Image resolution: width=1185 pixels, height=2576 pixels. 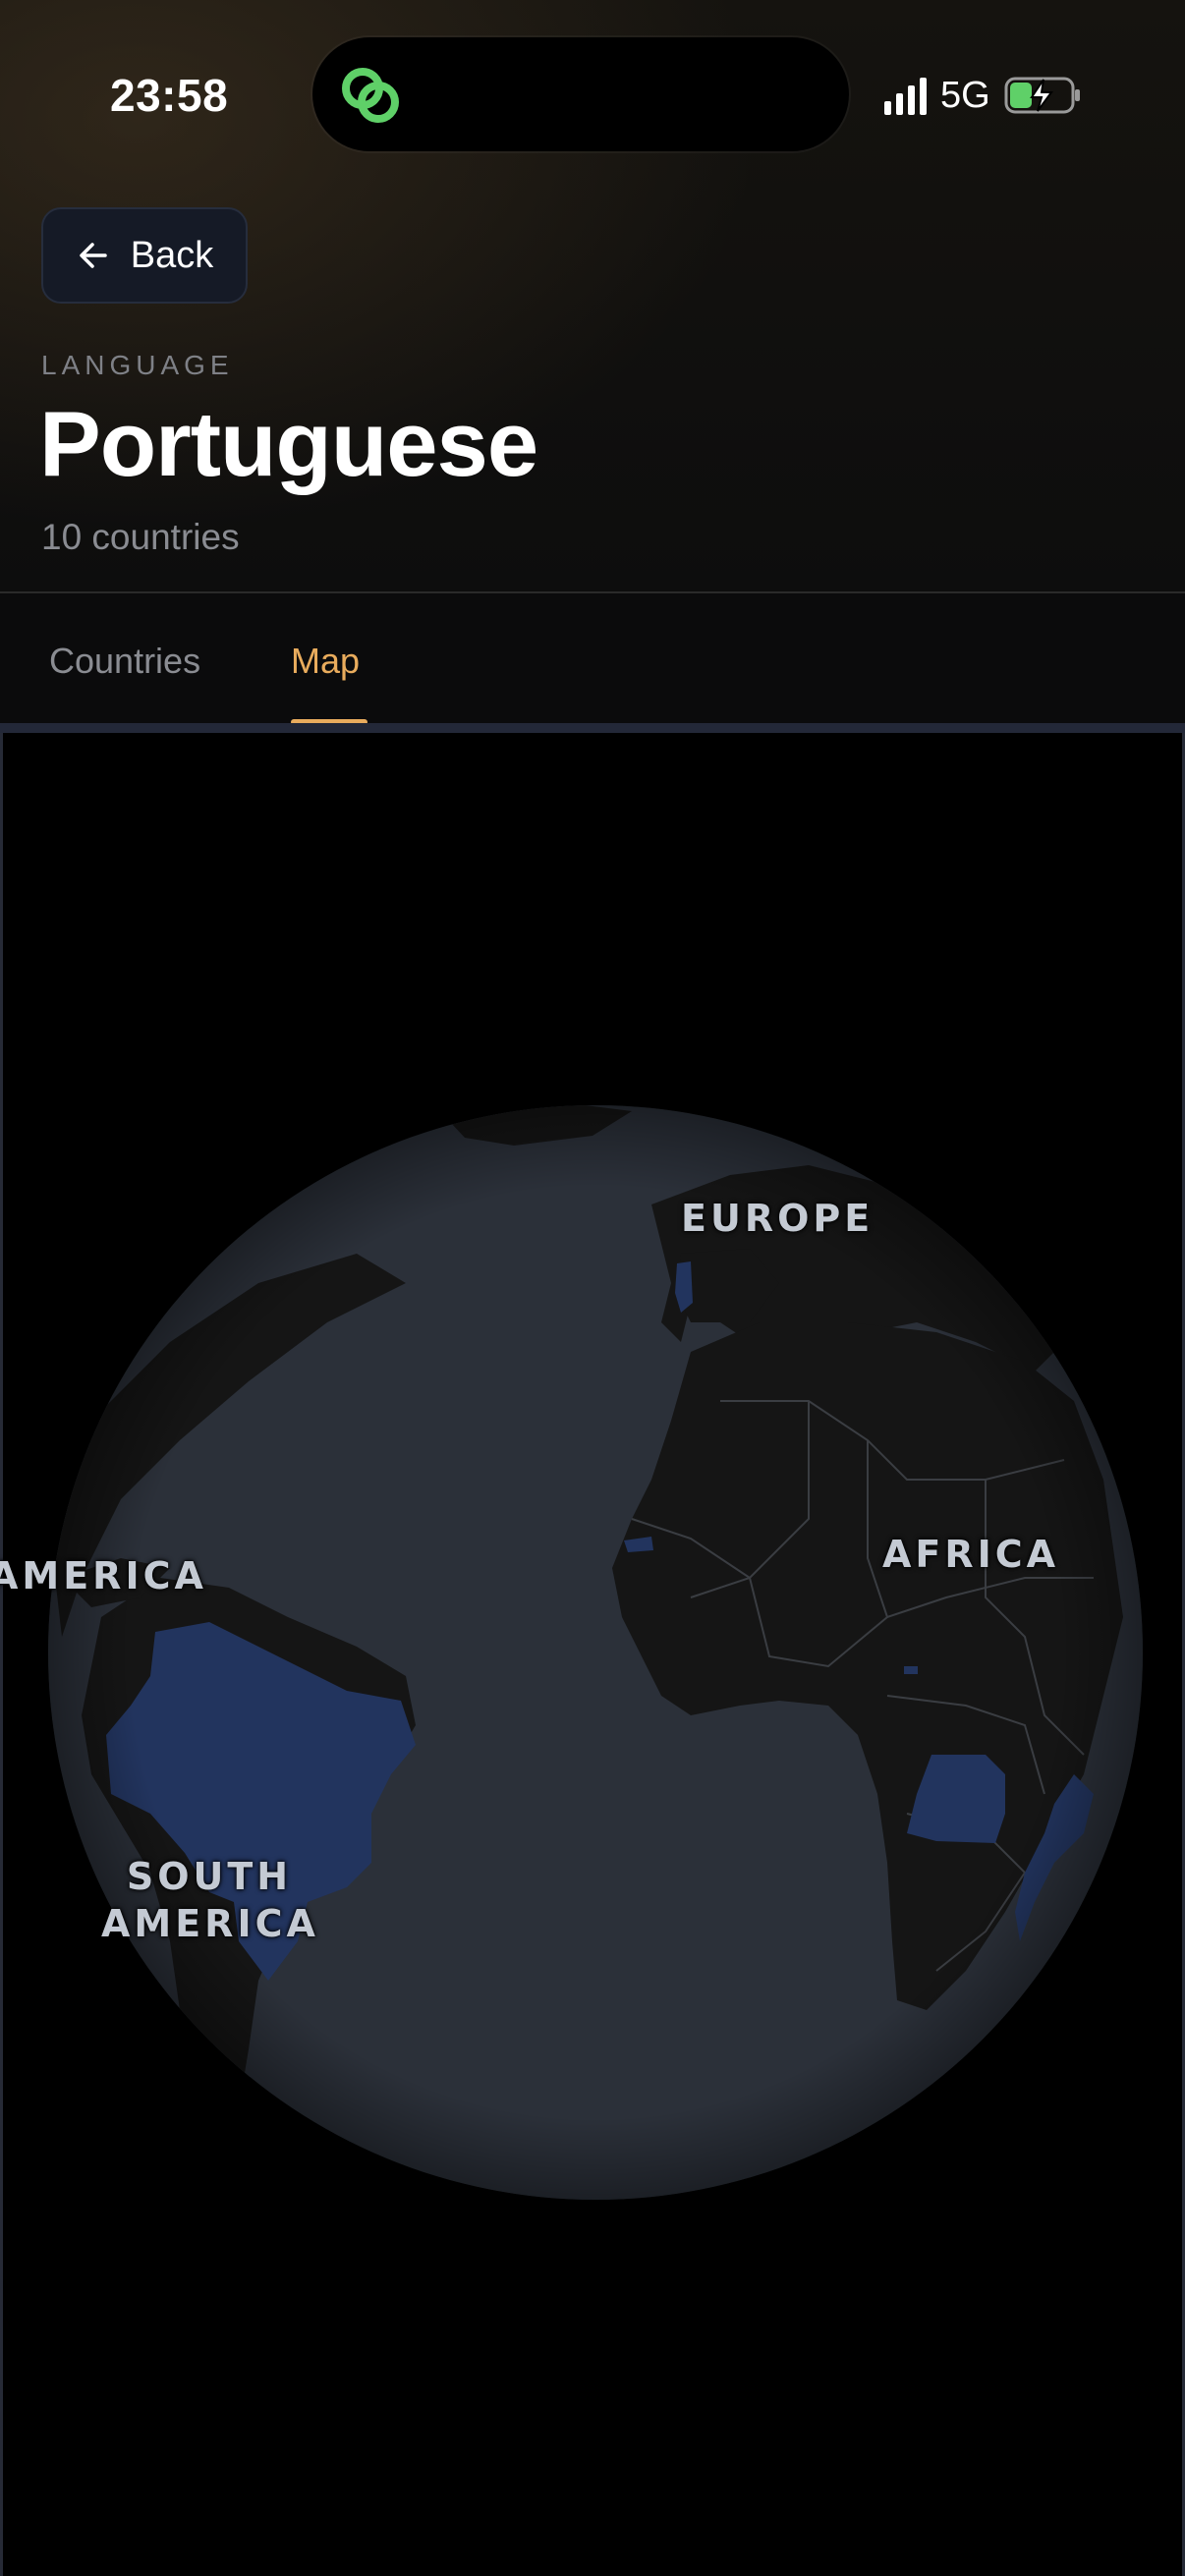 I want to click on status-time: 23:58, so click(x=169, y=95).